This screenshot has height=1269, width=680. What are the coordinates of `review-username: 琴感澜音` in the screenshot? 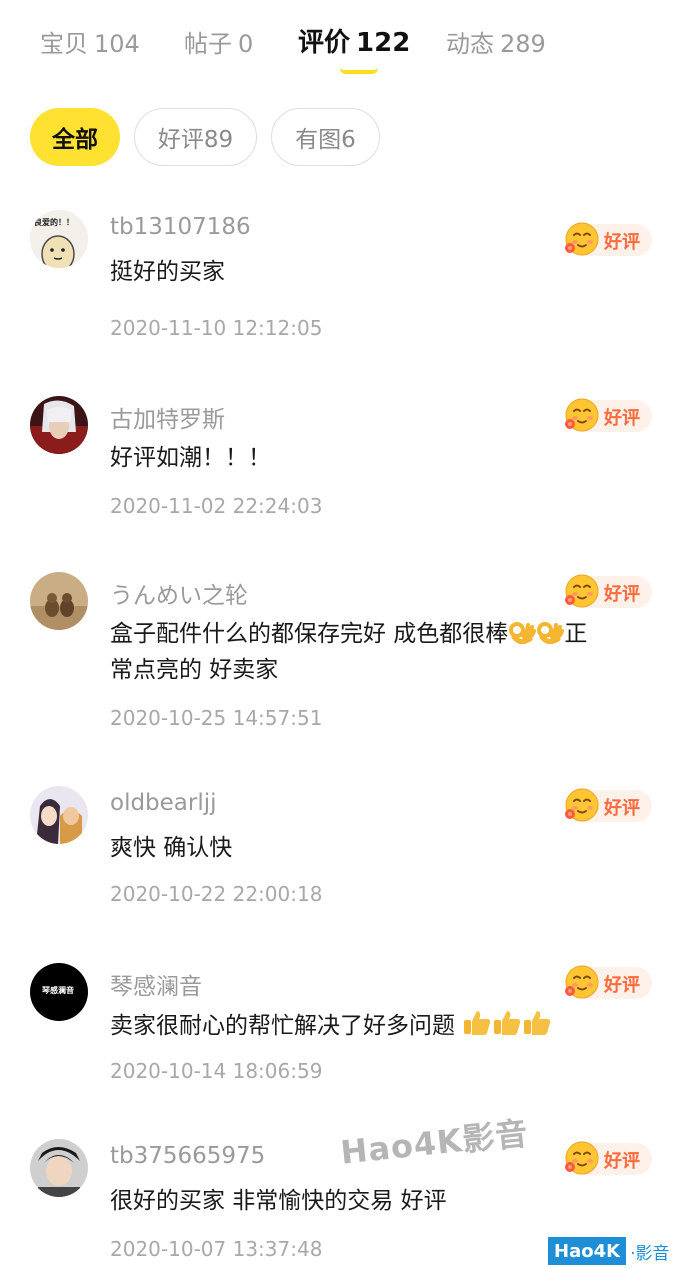 It's located at (156, 984).